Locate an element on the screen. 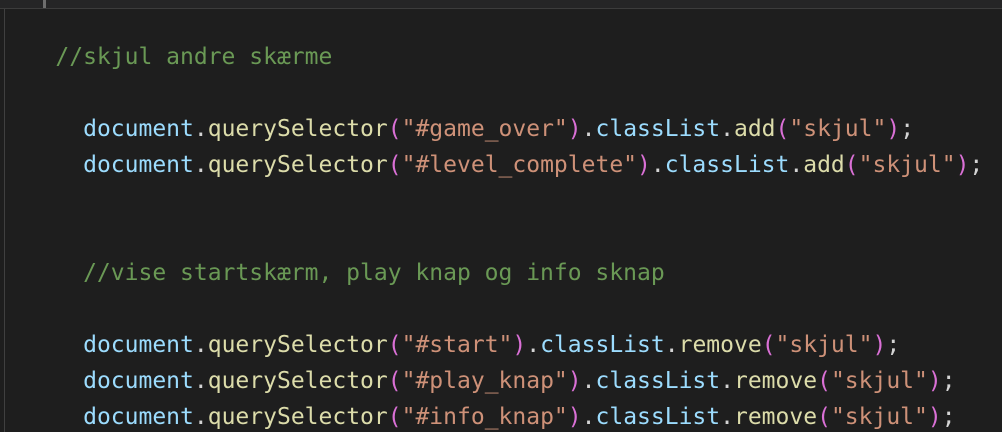  code-line-comment-1: //skjul andre skærme is located at coordinates (166, 41).